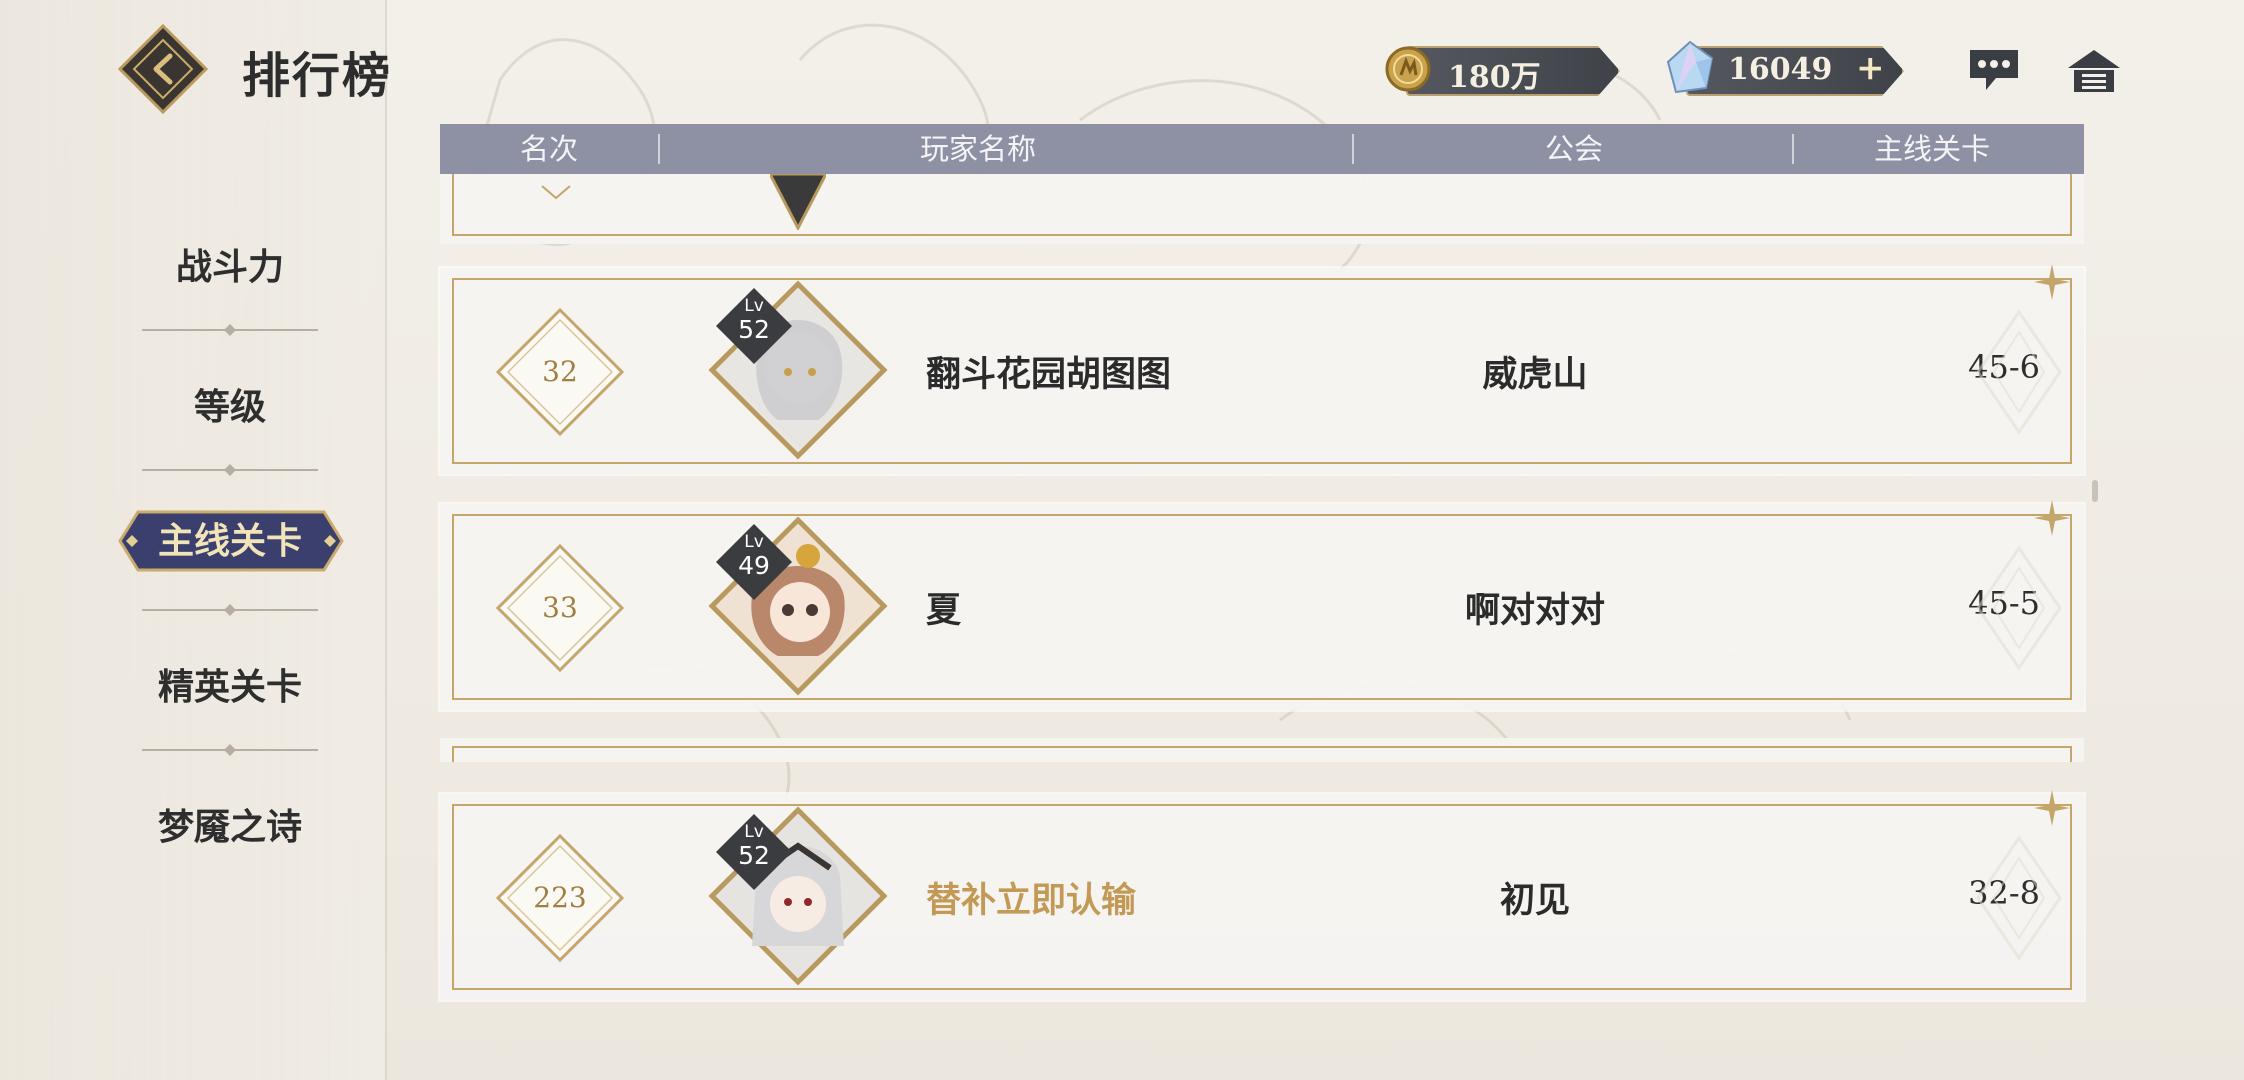  Describe the element at coordinates (2094, 71) in the screenshot. I see `home-icon` at that location.